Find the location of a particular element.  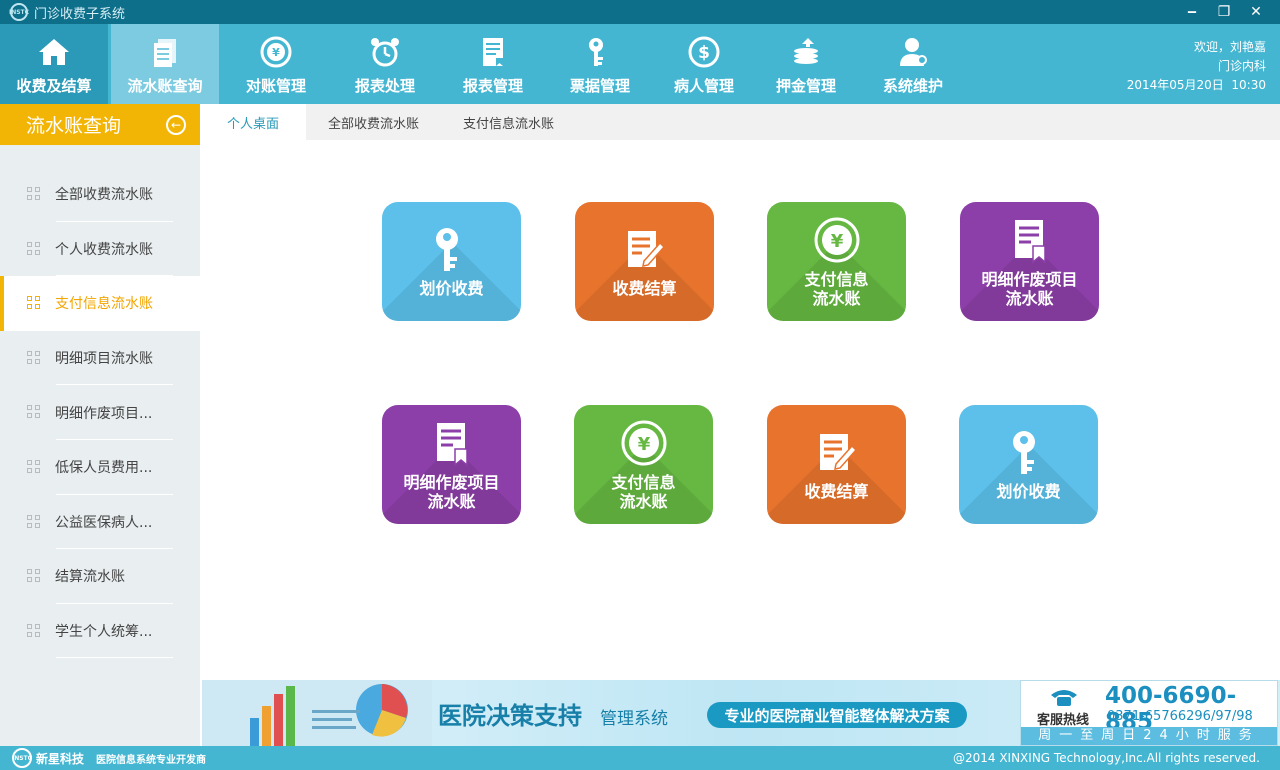

sidebar-item-detail-items: 明细项目流水账 is located at coordinates (100, 358).